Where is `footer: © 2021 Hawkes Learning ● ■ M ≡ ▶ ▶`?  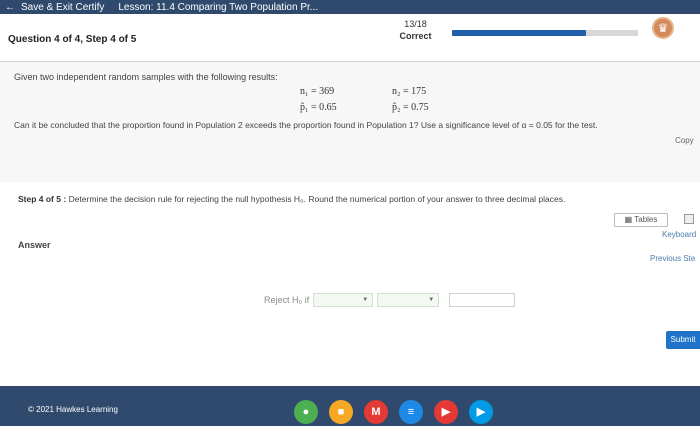
footer: © 2021 Hawkes Learning ● ■ M ≡ ▶ ▶ is located at coordinates (350, 411).